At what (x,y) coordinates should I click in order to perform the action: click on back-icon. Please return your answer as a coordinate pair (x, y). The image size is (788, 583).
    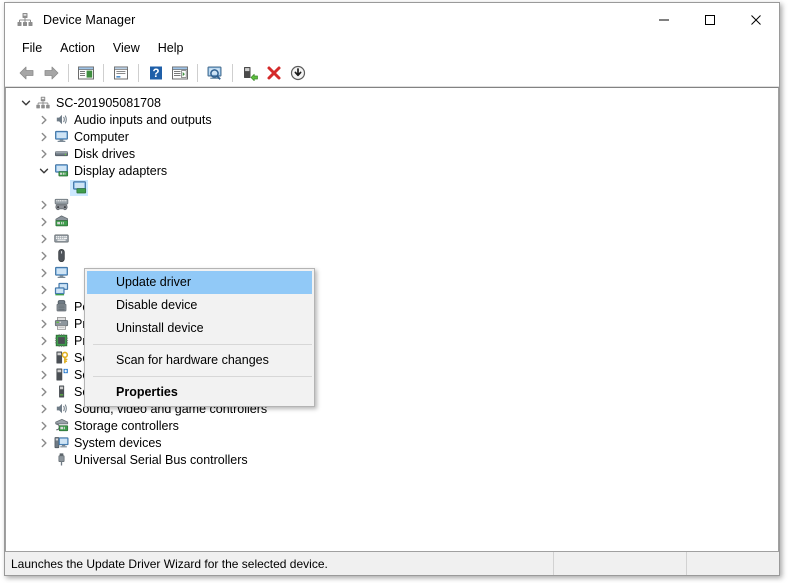
    Looking at the image, I should click on (26, 73).